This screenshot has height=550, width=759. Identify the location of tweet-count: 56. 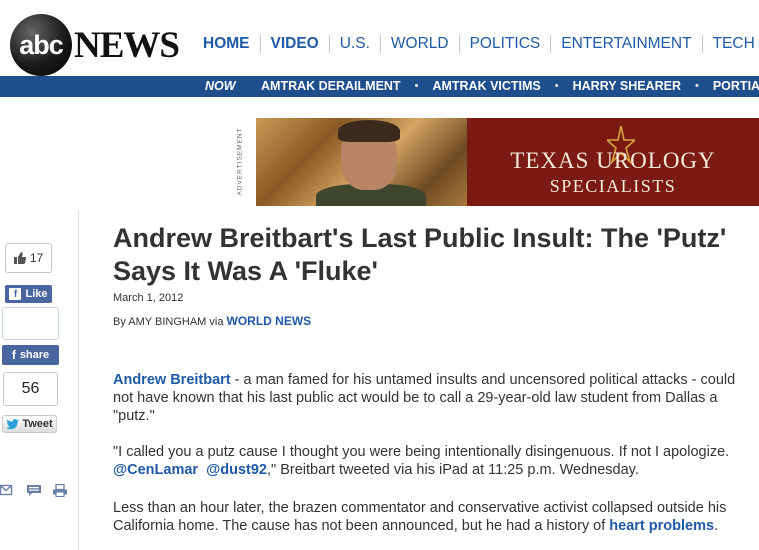
(30, 388).